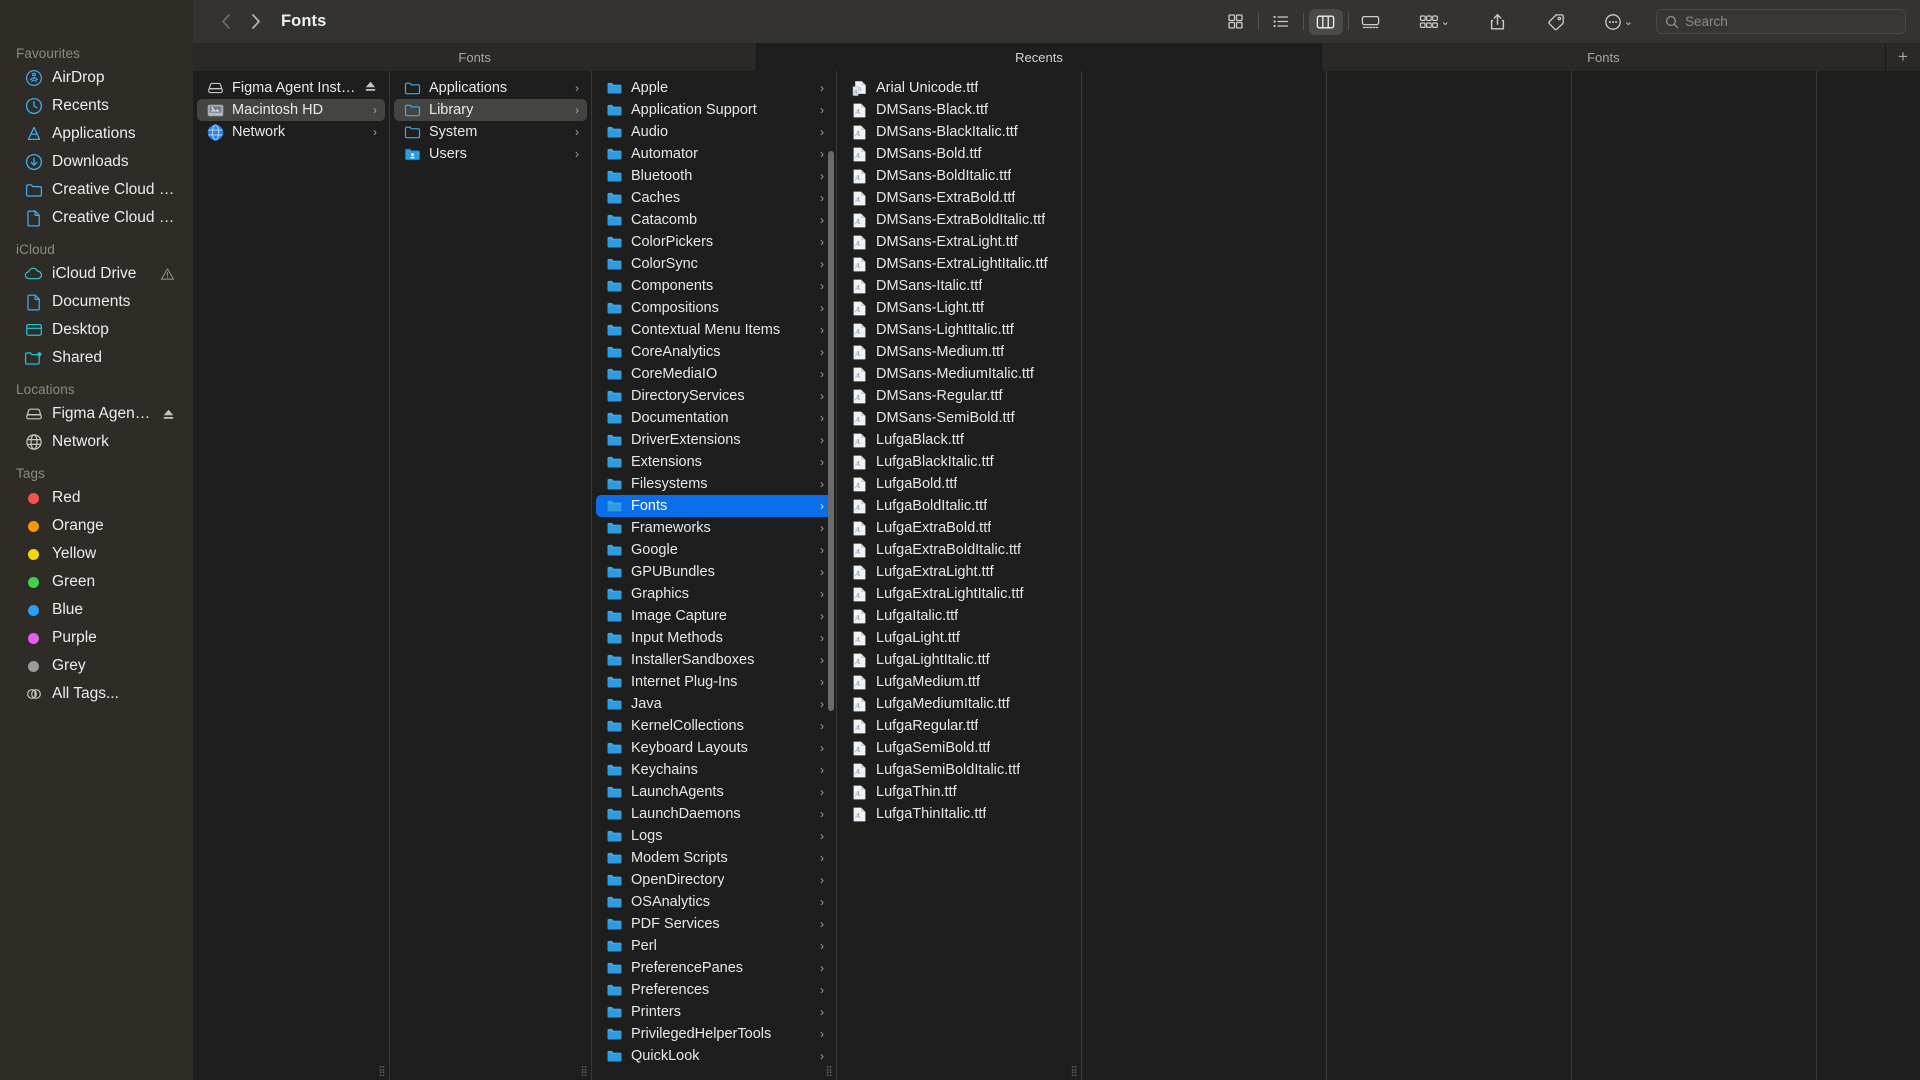 This screenshot has width=1920, height=1080. Describe the element at coordinates (714, 1056) in the screenshot. I see `file-row: QuickLook ›` at that location.